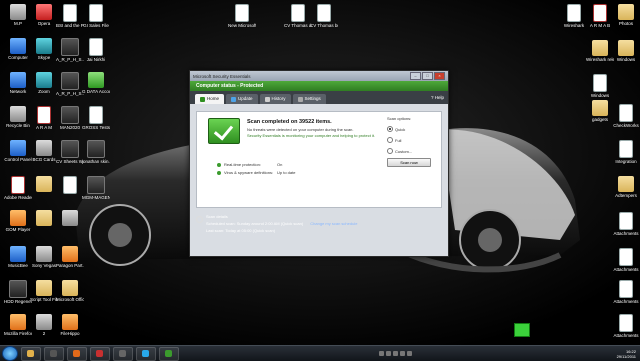 This screenshot has height=361, width=640. What do you see at coordinates (100, 353) in the screenshot?
I see `taskbar-app` at bounding box center [100, 353].